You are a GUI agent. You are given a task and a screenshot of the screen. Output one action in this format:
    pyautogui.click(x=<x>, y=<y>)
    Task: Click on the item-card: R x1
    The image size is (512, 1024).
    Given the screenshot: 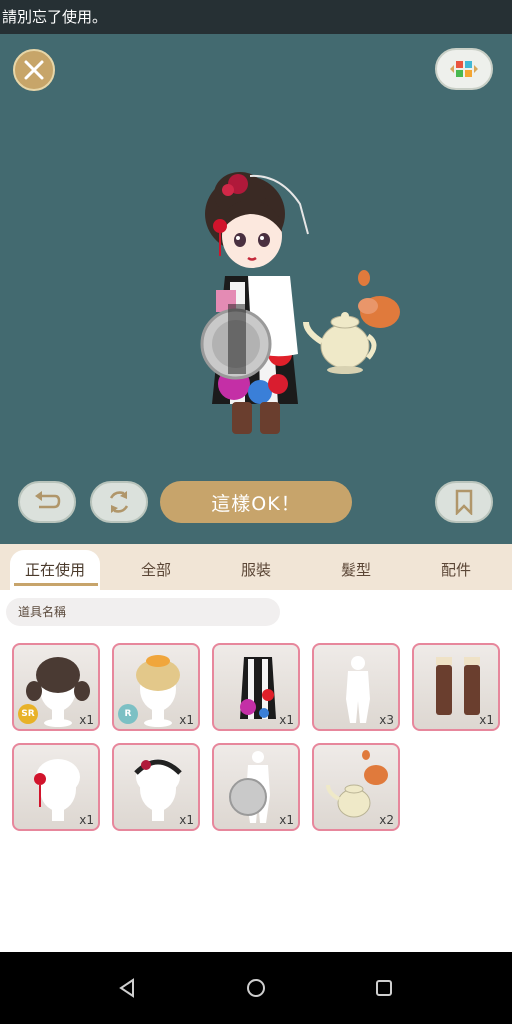 What is the action you would take?
    pyautogui.click(x=156, y=687)
    